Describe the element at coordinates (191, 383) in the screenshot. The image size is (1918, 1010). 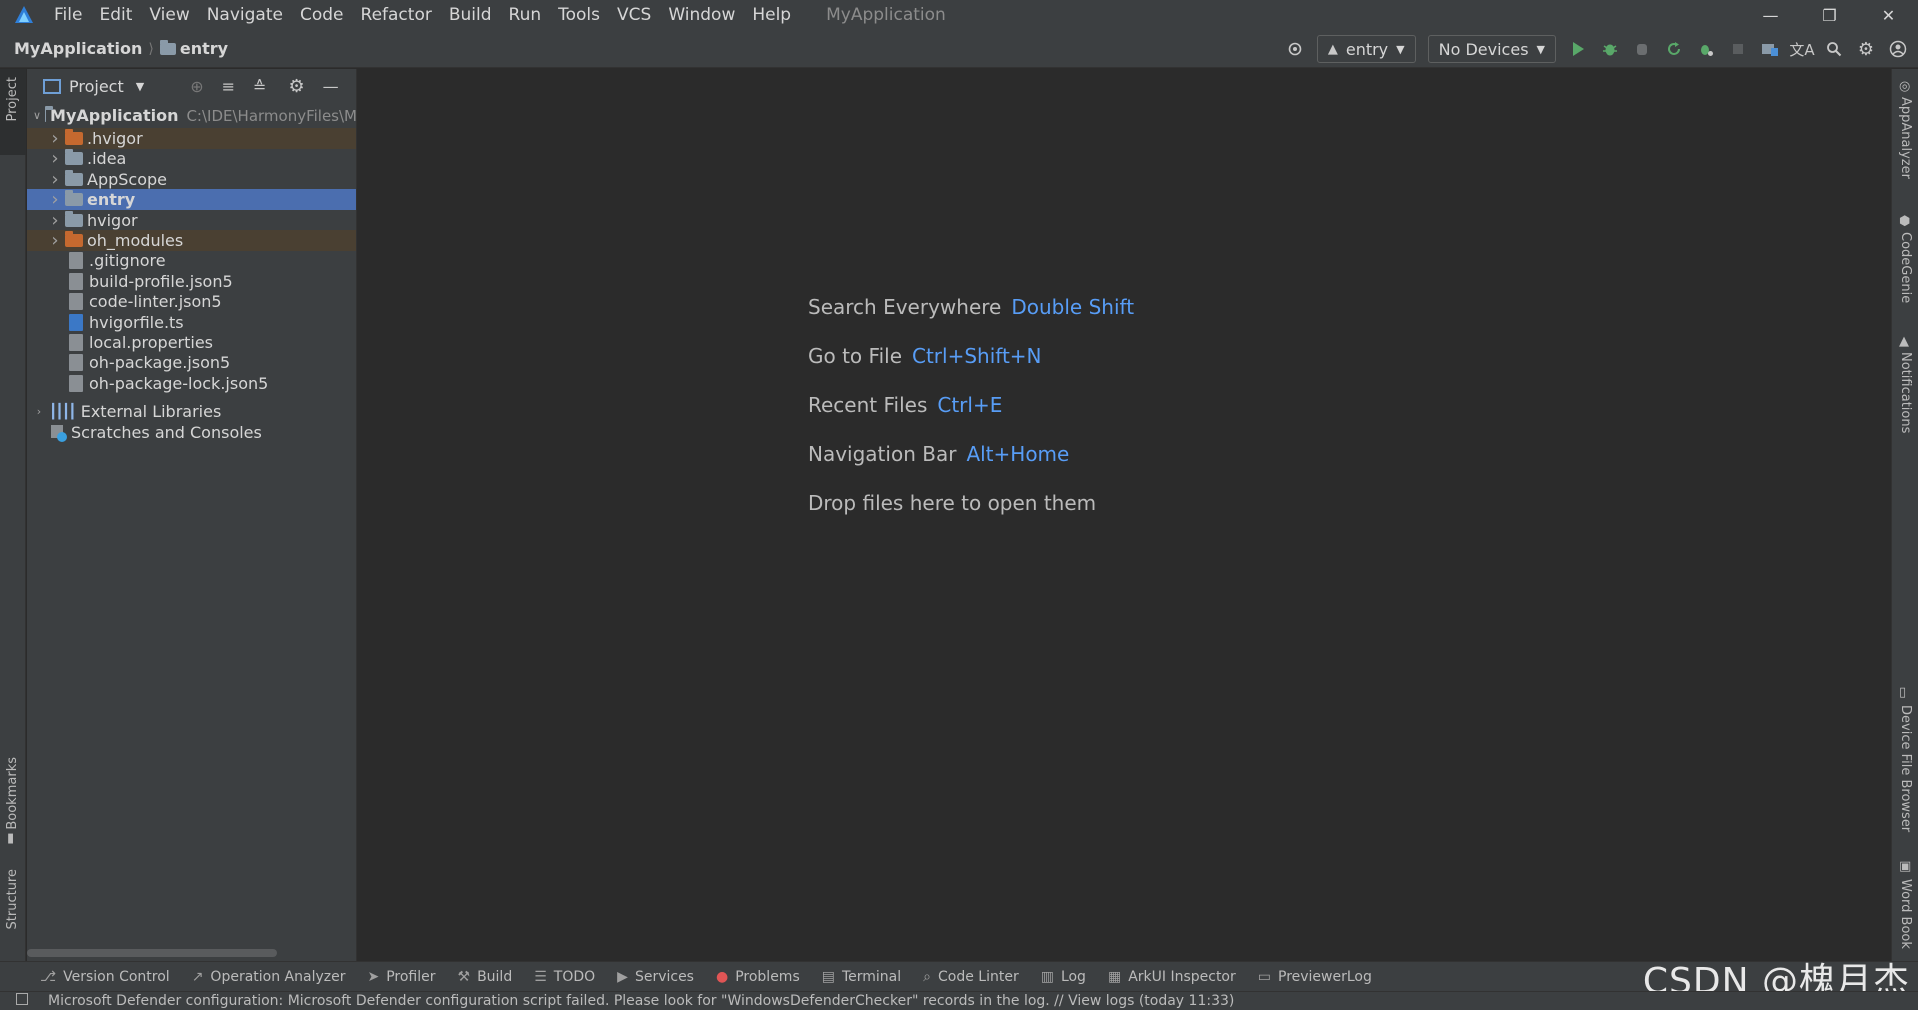
I see `tree-item: oh-package-lock.json5` at that location.